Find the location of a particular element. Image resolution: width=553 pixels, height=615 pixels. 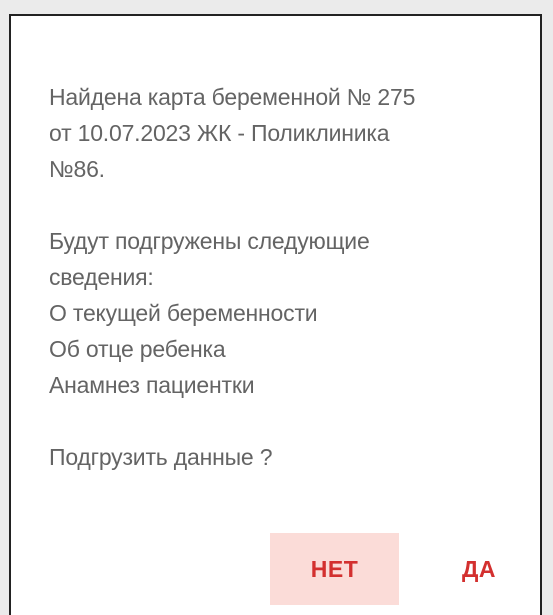

message-line-info: сведения: is located at coordinates (101, 277).